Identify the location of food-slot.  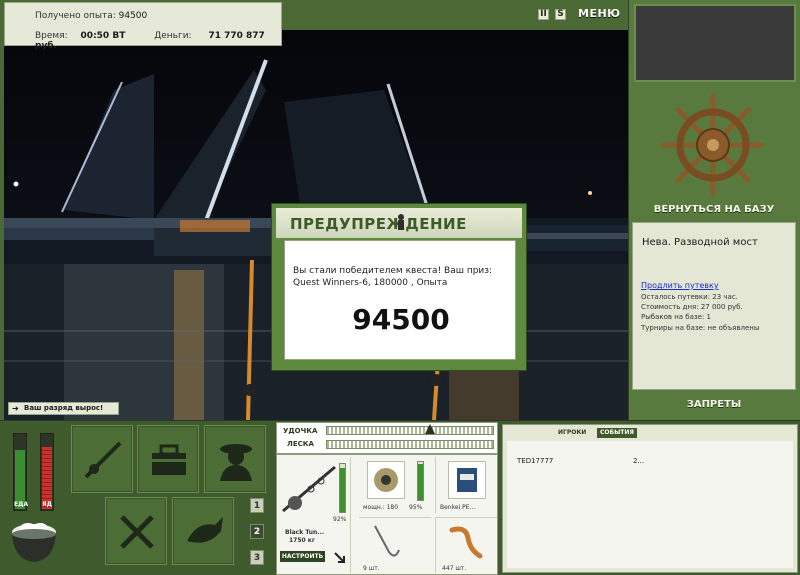
(136, 531).